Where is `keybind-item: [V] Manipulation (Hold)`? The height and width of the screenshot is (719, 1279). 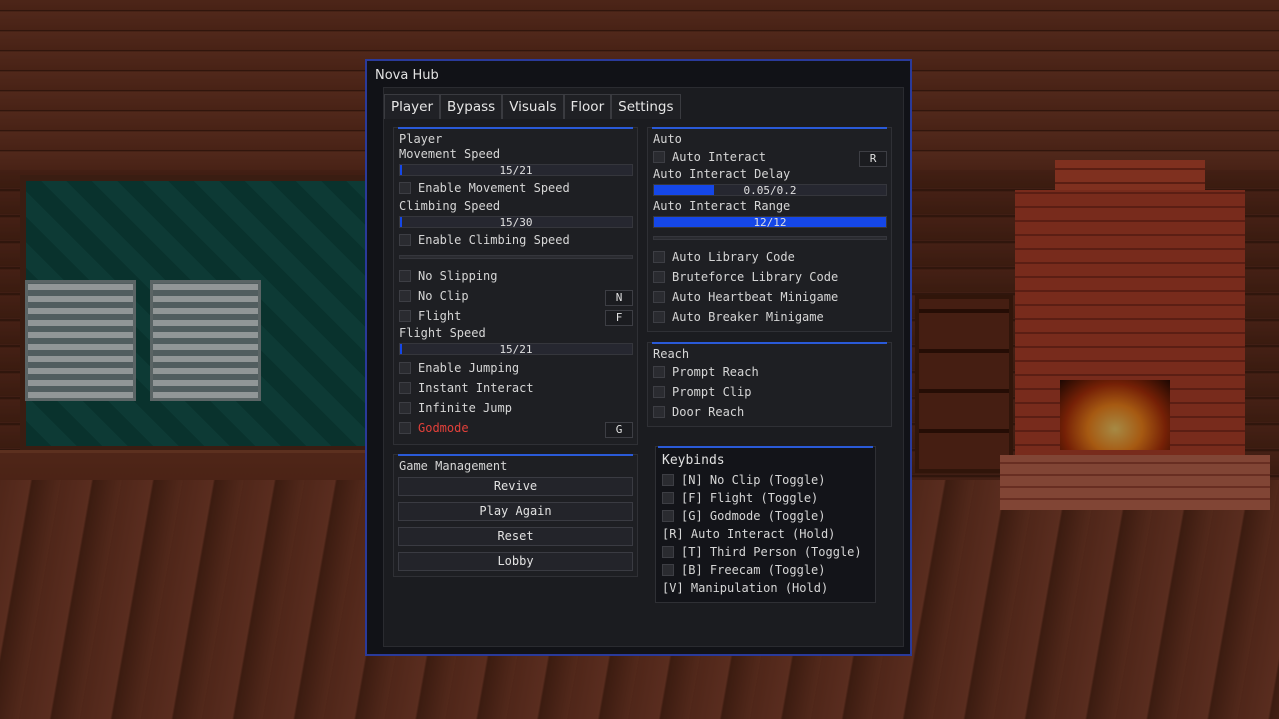 keybind-item: [V] Manipulation (Hold) is located at coordinates (745, 588).